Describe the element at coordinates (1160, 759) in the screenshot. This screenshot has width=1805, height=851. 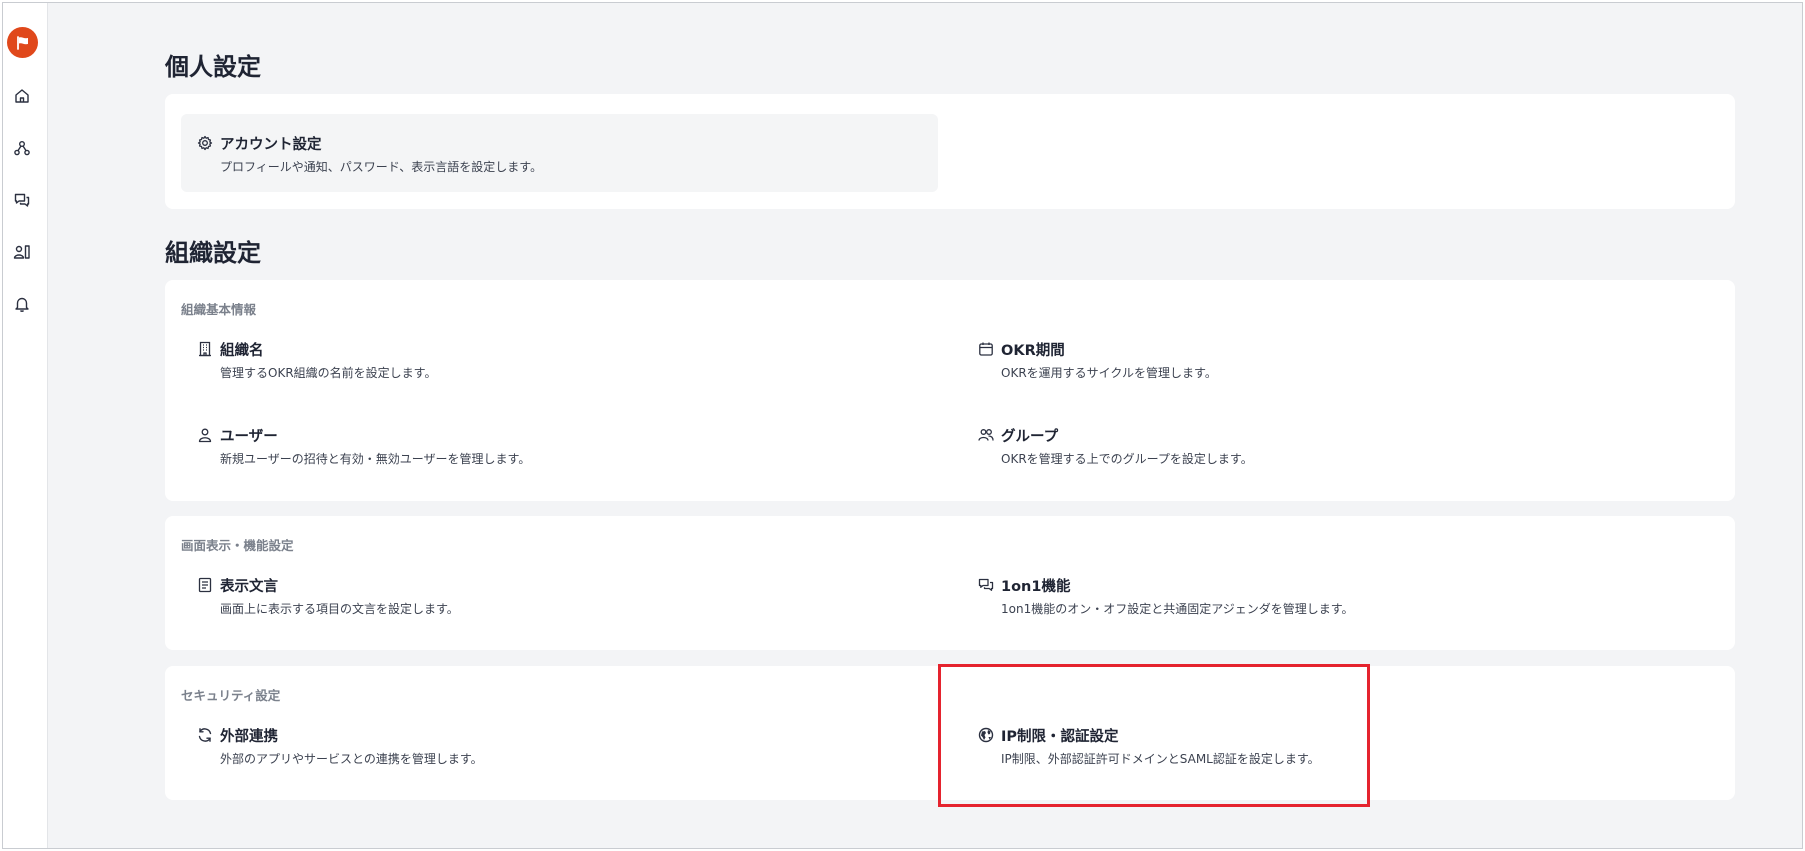
I see `ip-auth-settings-desc: IP制限、外部認証許可ドメインとSAML認証を設定します。` at that location.